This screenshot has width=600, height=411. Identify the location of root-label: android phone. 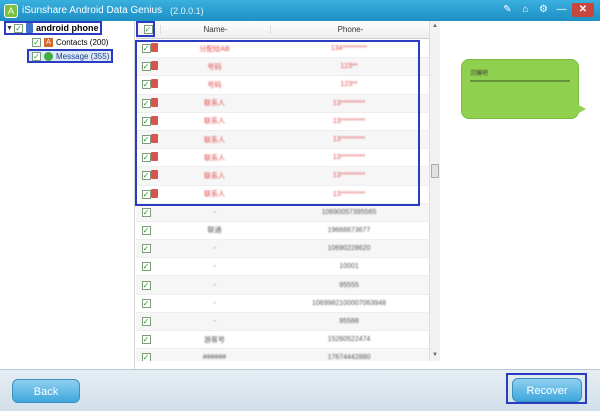
(67, 28).